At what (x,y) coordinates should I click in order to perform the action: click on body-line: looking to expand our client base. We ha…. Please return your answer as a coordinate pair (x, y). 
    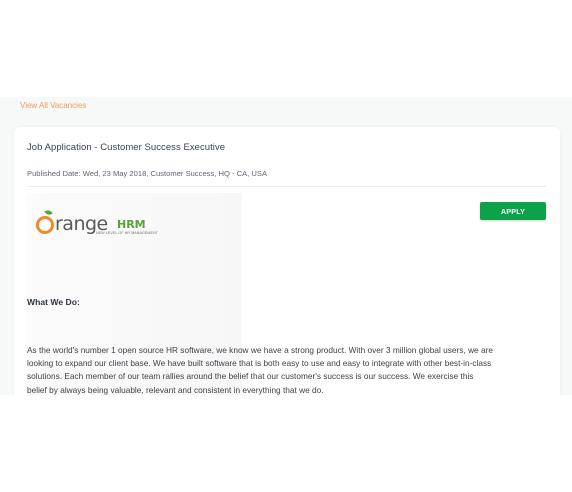
    Looking at the image, I should click on (259, 363).